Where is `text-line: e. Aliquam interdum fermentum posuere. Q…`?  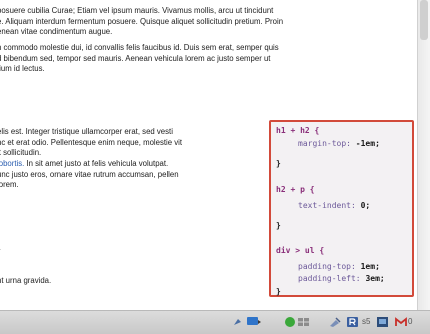 text-line: e. Aliquam interdum fermentum posuere. Q… is located at coordinates (142, 21).